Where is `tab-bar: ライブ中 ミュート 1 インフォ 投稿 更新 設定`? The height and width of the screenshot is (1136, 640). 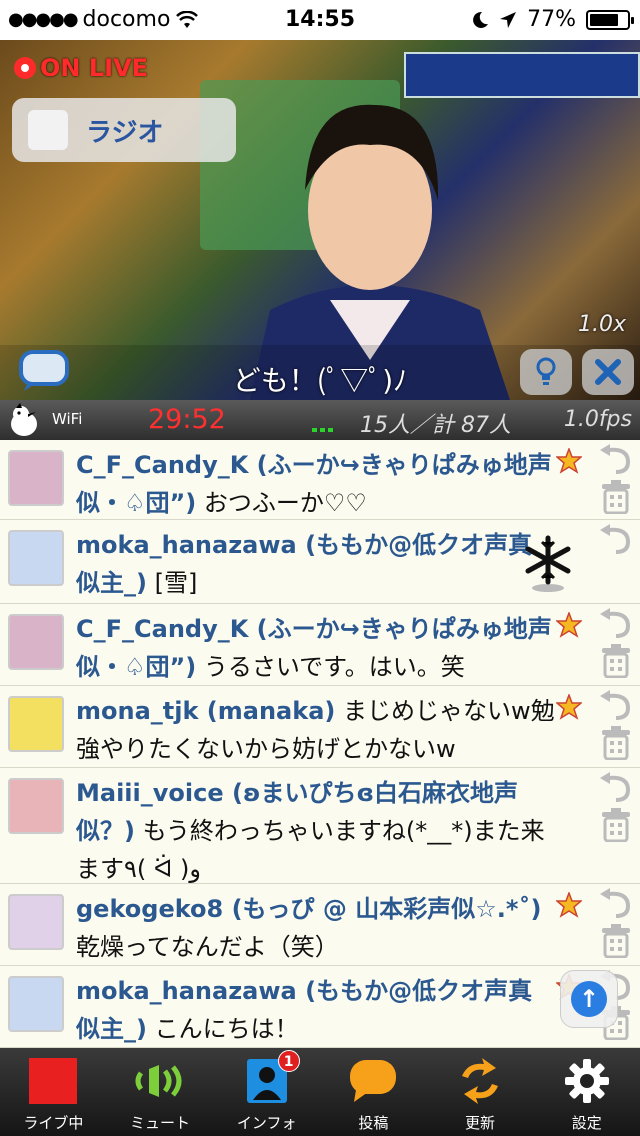 tab-bar: ライブ中 ミュート 1 インフォ 投稿 更新 設定 is located at coordinates (320, 1092).